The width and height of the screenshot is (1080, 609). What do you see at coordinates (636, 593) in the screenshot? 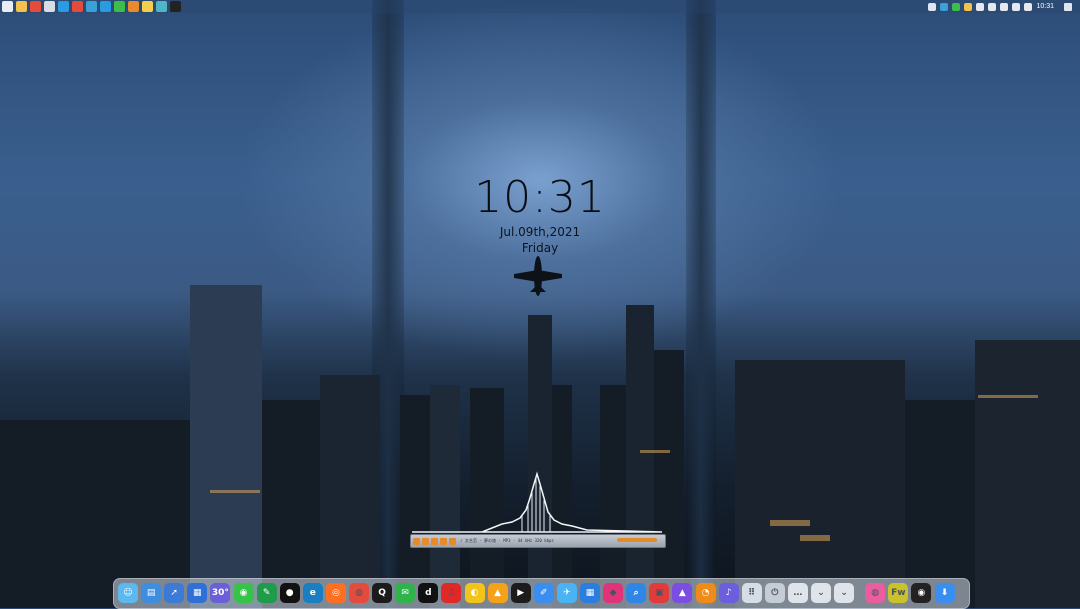
I see `search-icon: ⌕` at bounding box center [636, 593].